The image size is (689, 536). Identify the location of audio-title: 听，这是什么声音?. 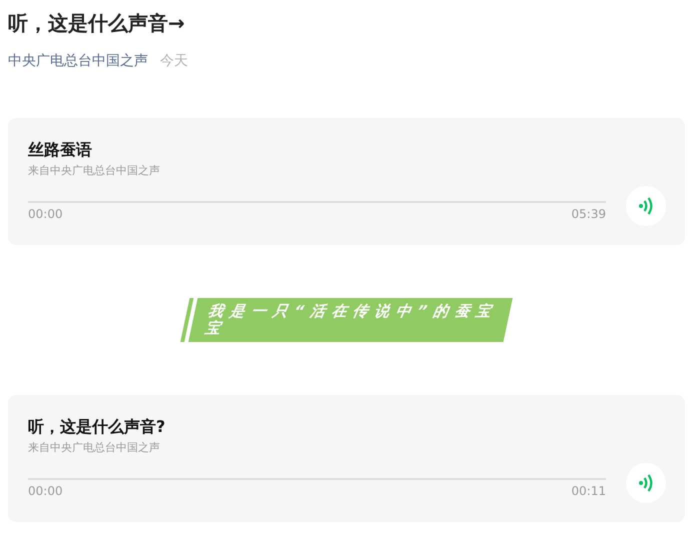
(97, 427).